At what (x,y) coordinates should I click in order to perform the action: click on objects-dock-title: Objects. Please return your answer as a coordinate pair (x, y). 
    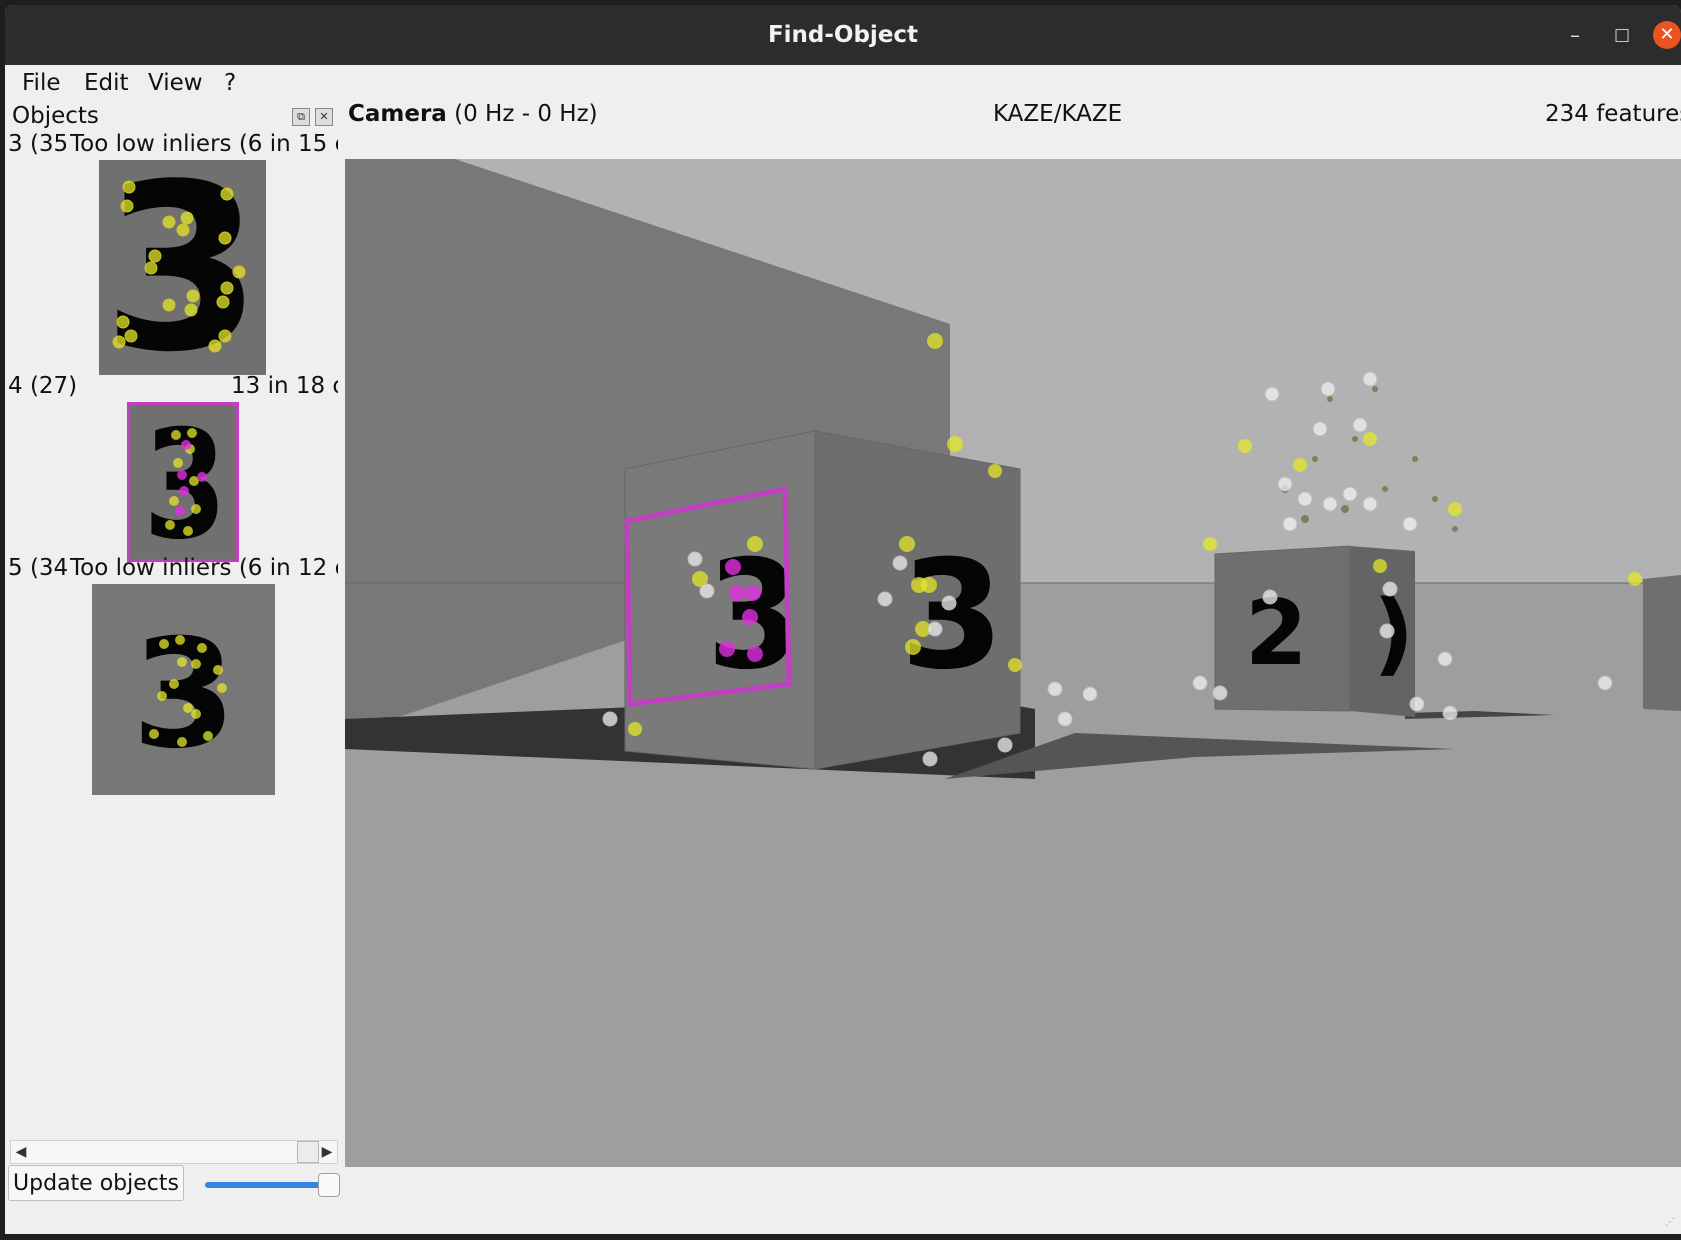
    Looking at the image, I should click on (55, 116).